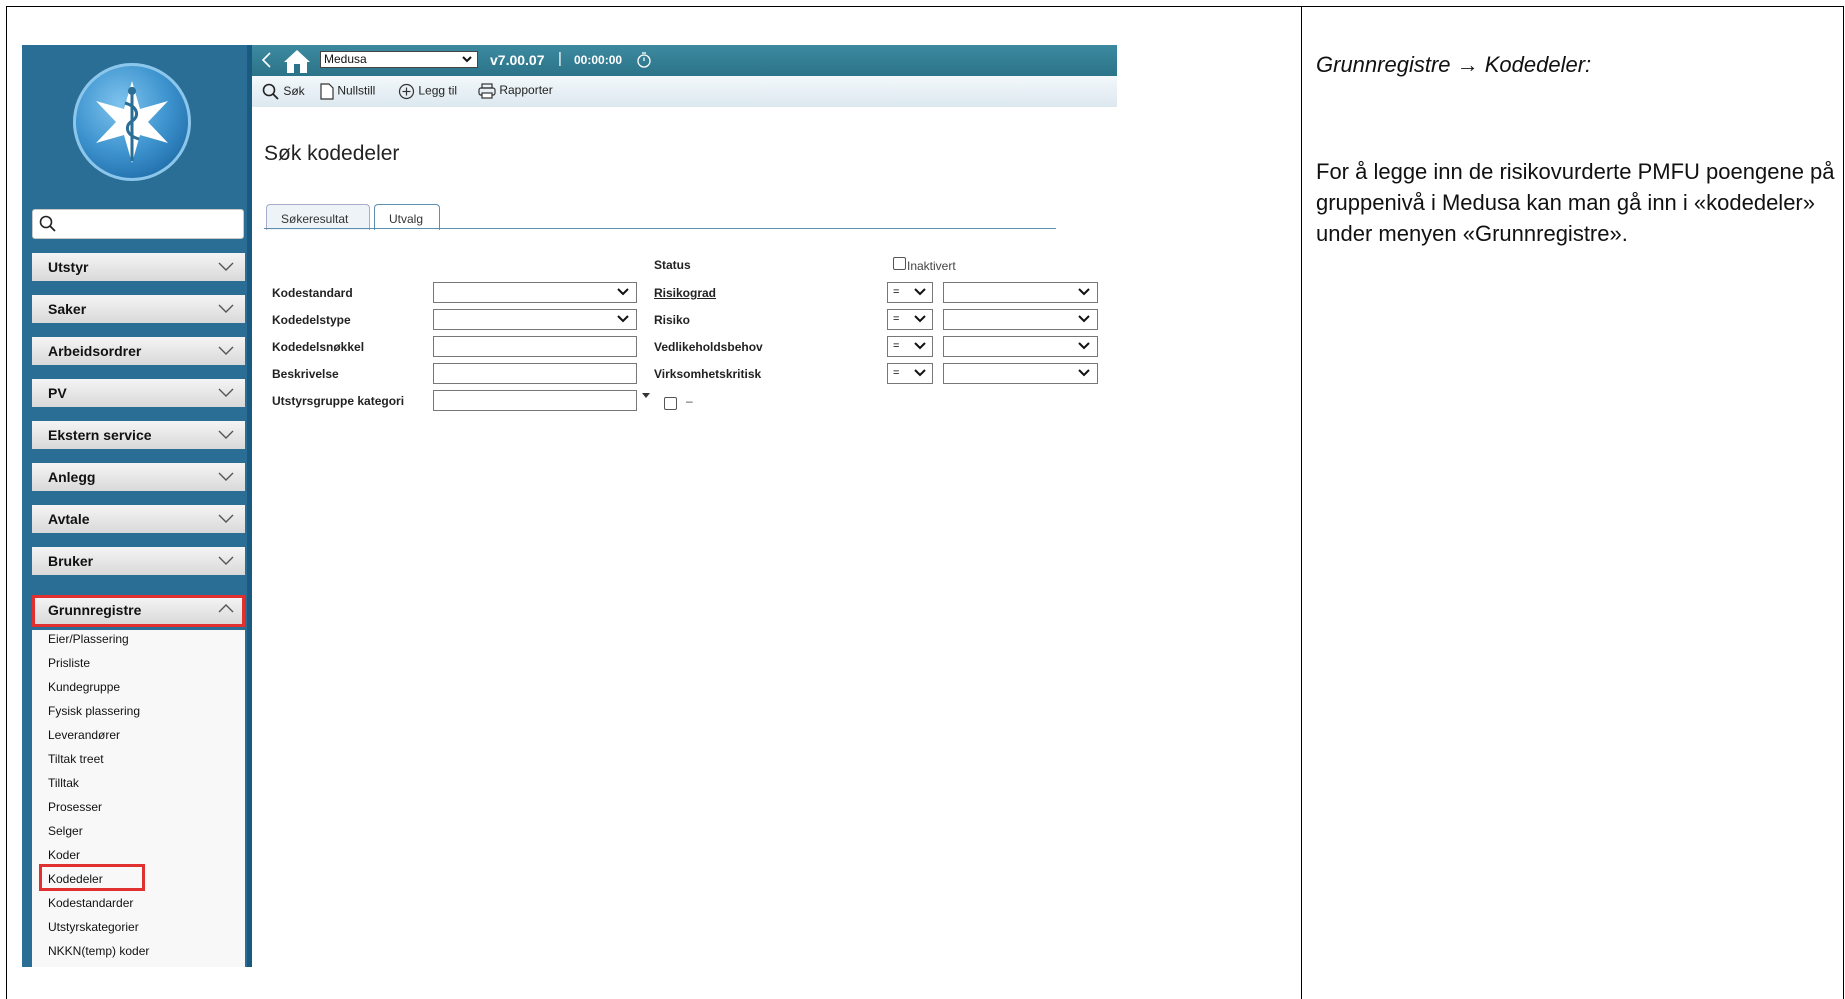  Describe the element at coordinates (132, 122) in the screenshot. I see `medical-logo-icon` at that location.